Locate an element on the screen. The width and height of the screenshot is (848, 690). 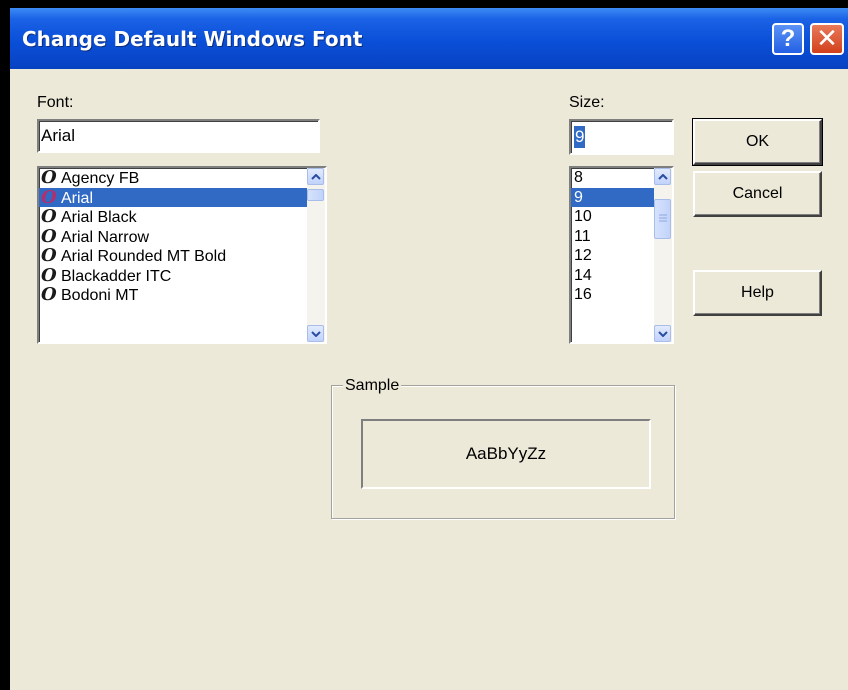
font-name-field is located at coordinates (178, 136).